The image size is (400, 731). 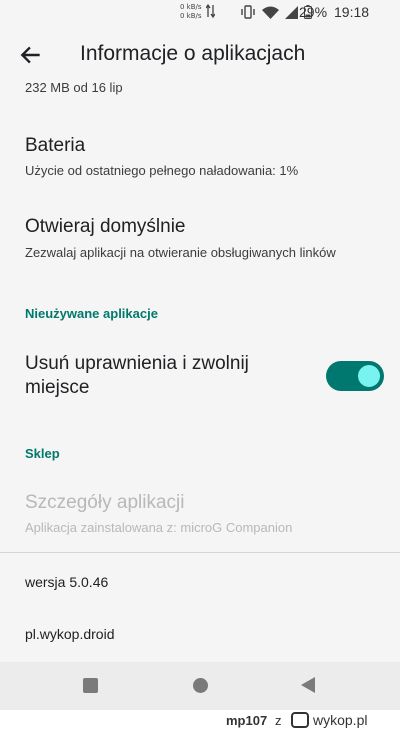 I want to click on watermark-site: wykop.pl, so click(x=340, y=720).